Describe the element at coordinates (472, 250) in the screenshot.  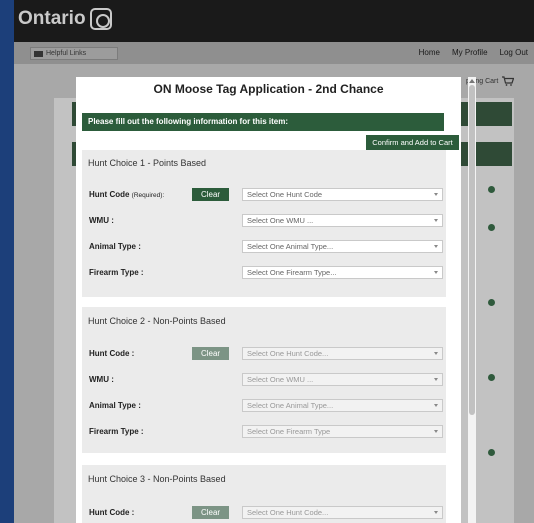
I see `scrollbar-thumb` at that location.